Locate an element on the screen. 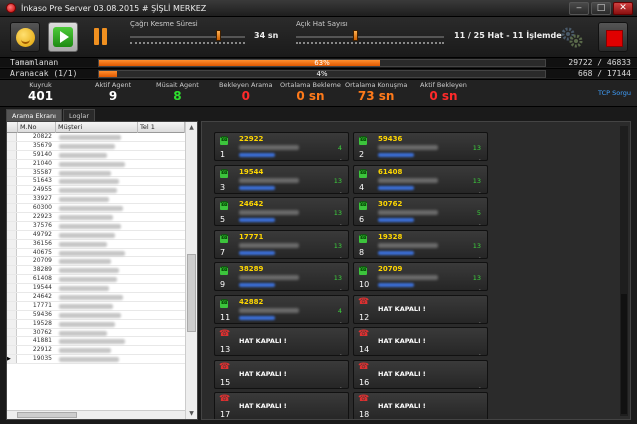  table-row: 59436 is located at coordinates (96, 315).